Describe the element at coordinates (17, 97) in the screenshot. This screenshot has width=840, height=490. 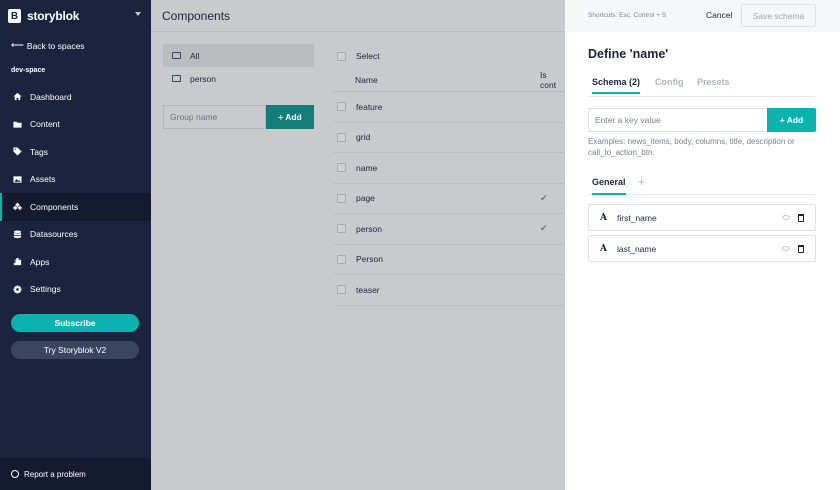
I see `home-icon` at that location.